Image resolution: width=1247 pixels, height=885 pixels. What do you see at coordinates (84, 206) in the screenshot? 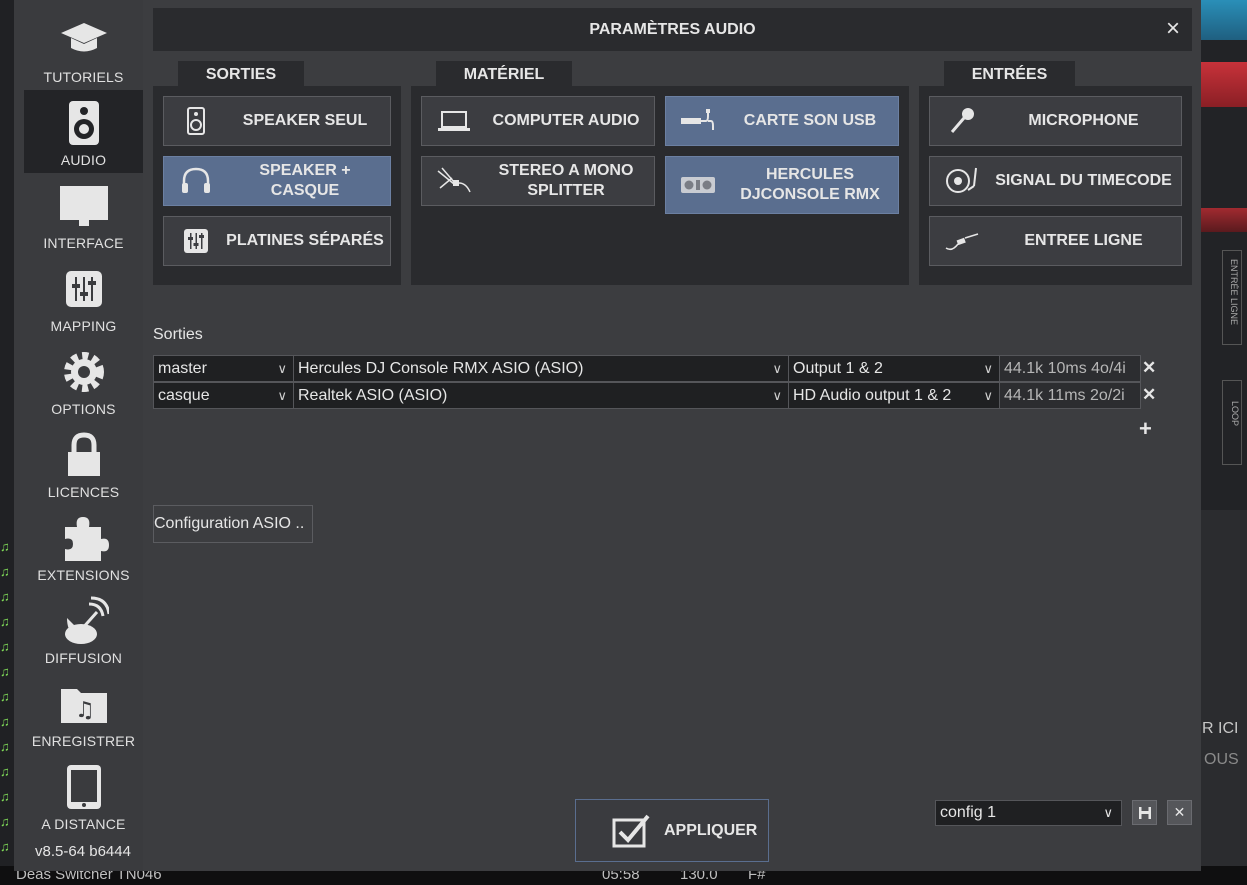
I see `monitor-icon` at bounding box center [84, 206].